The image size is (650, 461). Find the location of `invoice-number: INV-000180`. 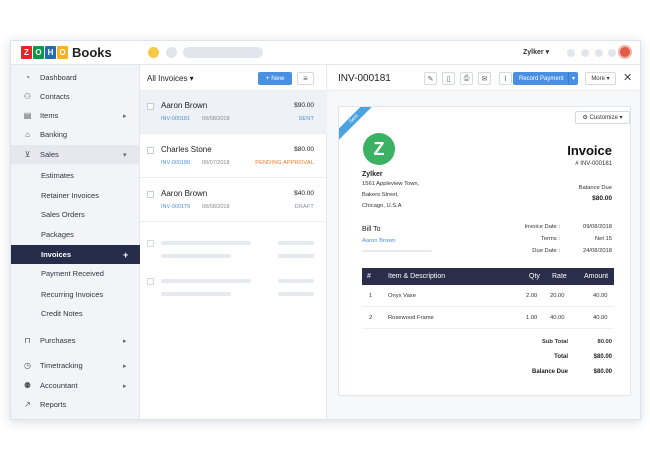

invoice-number: INV-000180 is located at coordinates (176, 163).